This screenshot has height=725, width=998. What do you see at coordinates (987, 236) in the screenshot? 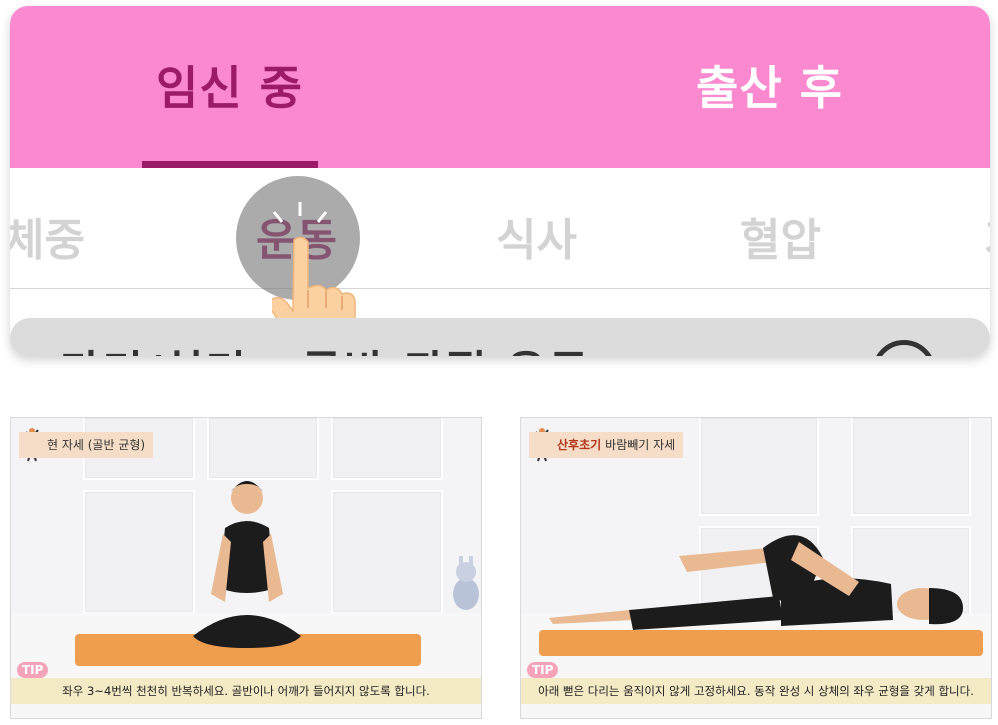
I see `subtab-next: 기` at bounding box center [987, 236].